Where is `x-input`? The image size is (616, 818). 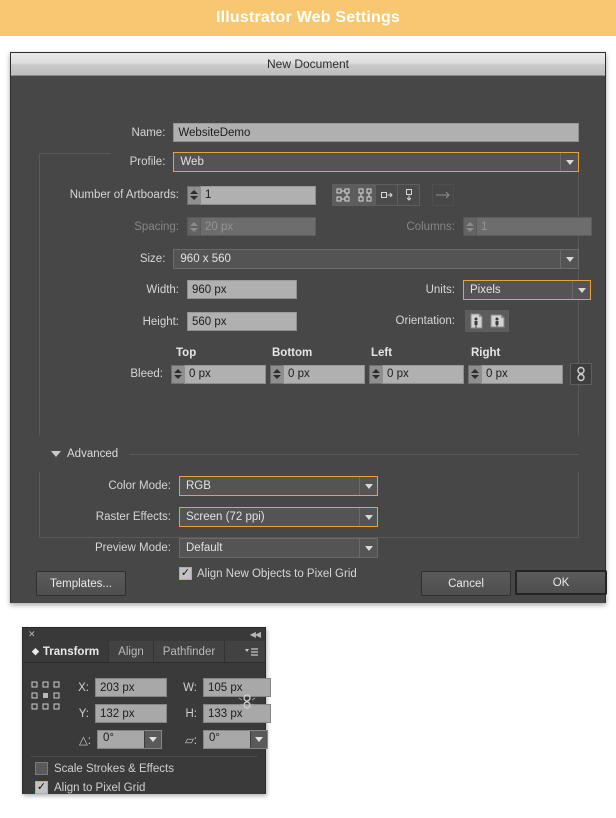 x-input is located at coordinates (131, 687).